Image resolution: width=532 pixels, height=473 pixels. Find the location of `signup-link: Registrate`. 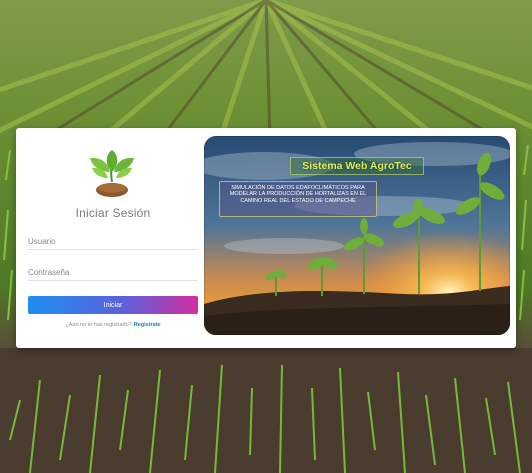

signup-link: Registrate is located at coordinates (147, 325).